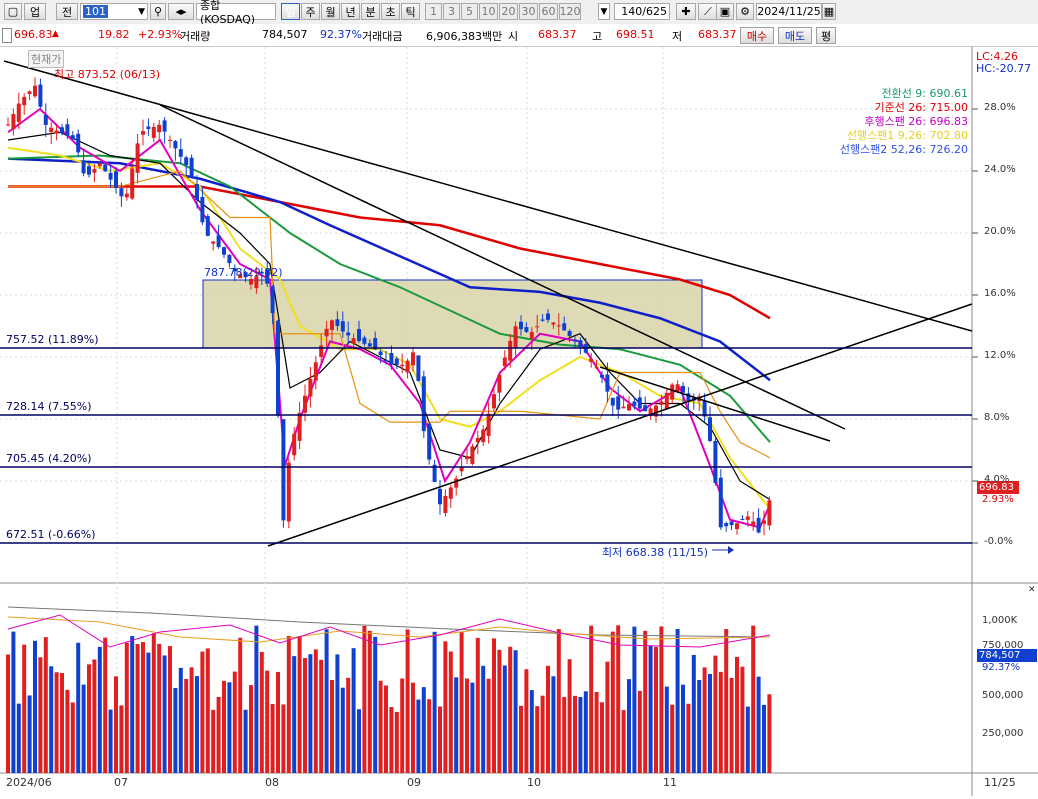 The height and width of the screenshot is (799, 1038). I want to click on gear-icon: ⚙, so click(745, 11).